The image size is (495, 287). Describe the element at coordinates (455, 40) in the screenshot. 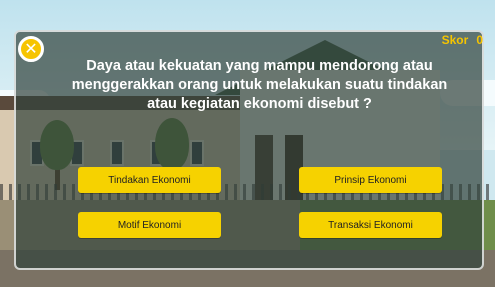

I see `score-label: Skor` at that location.